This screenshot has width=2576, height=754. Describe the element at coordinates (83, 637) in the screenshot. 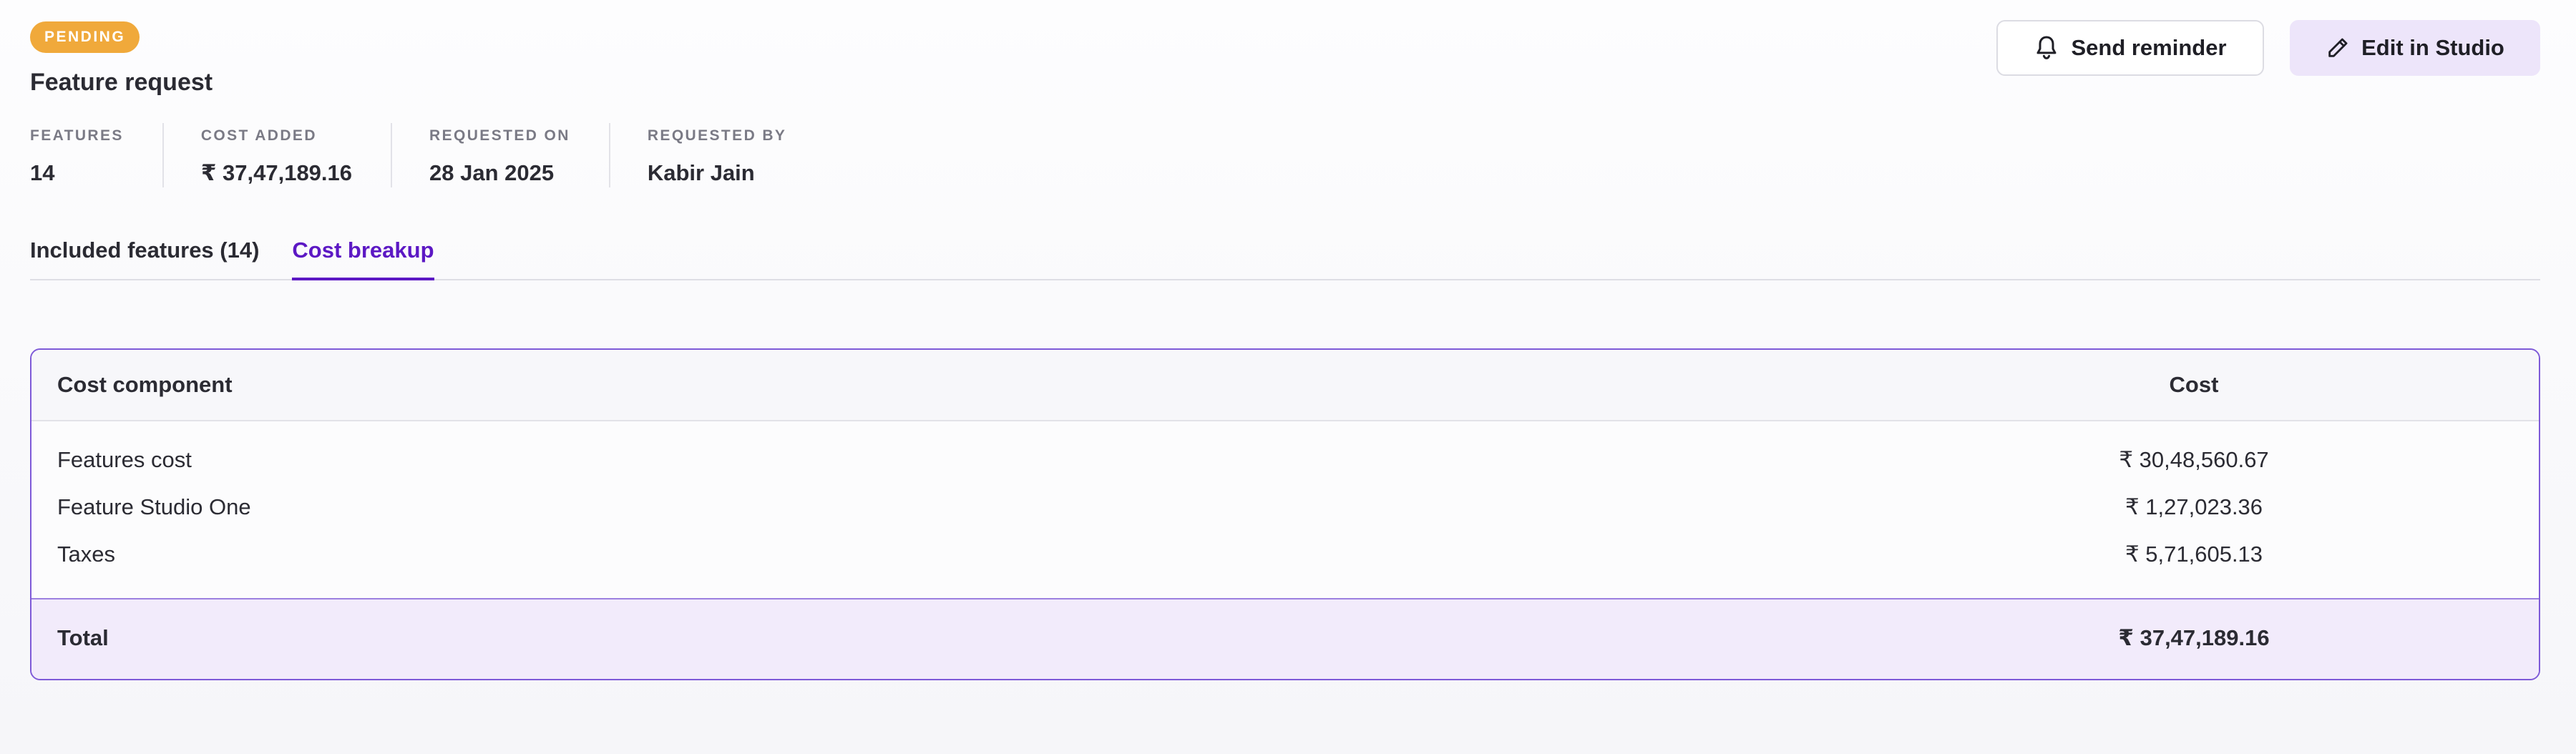

I see `total-label: Total` at that location.